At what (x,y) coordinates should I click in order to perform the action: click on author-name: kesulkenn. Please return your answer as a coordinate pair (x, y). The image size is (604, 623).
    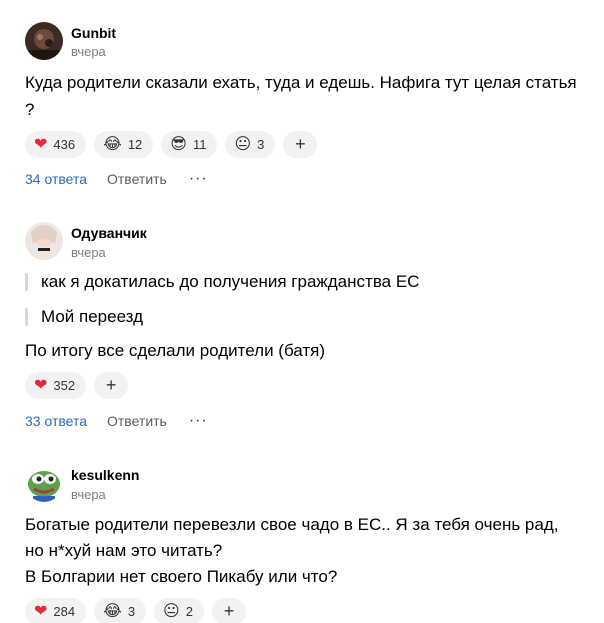
    Looking at the image, I should click on (105, 475).